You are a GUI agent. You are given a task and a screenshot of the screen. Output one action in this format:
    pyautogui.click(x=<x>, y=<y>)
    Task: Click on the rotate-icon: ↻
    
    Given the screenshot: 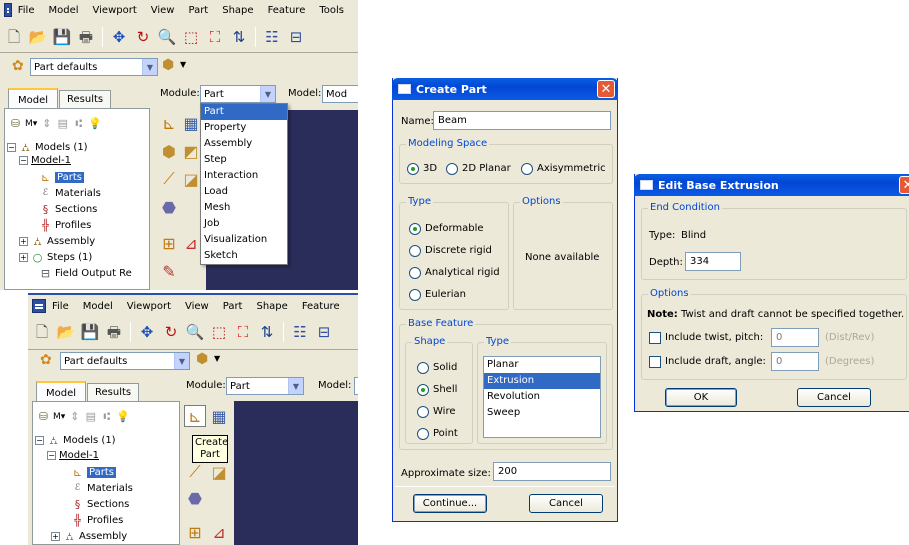 What is the action you would take?
    pyautogui.click(x=171, y=332)
    